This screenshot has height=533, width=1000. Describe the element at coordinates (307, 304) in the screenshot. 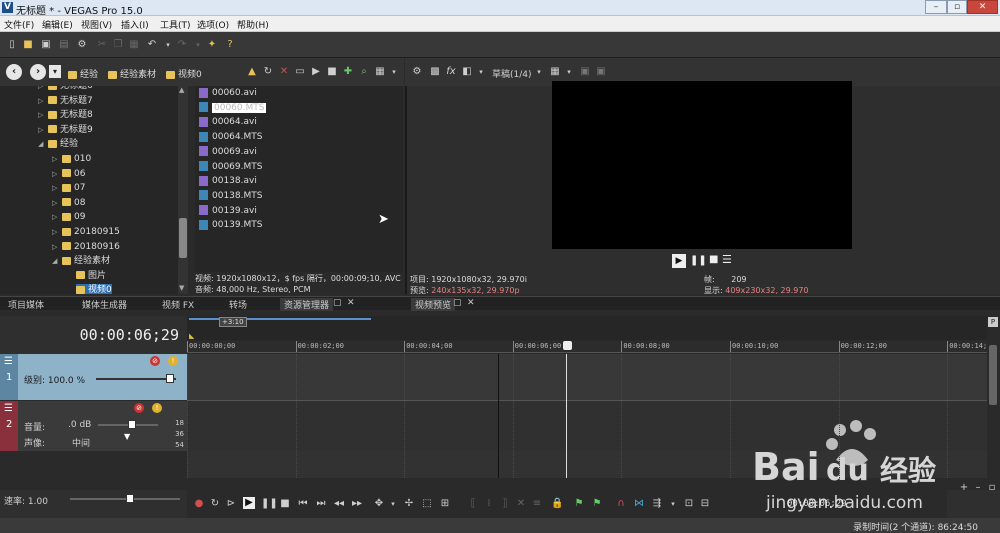

I see `tab-explorer: 资源管理器` at that location.